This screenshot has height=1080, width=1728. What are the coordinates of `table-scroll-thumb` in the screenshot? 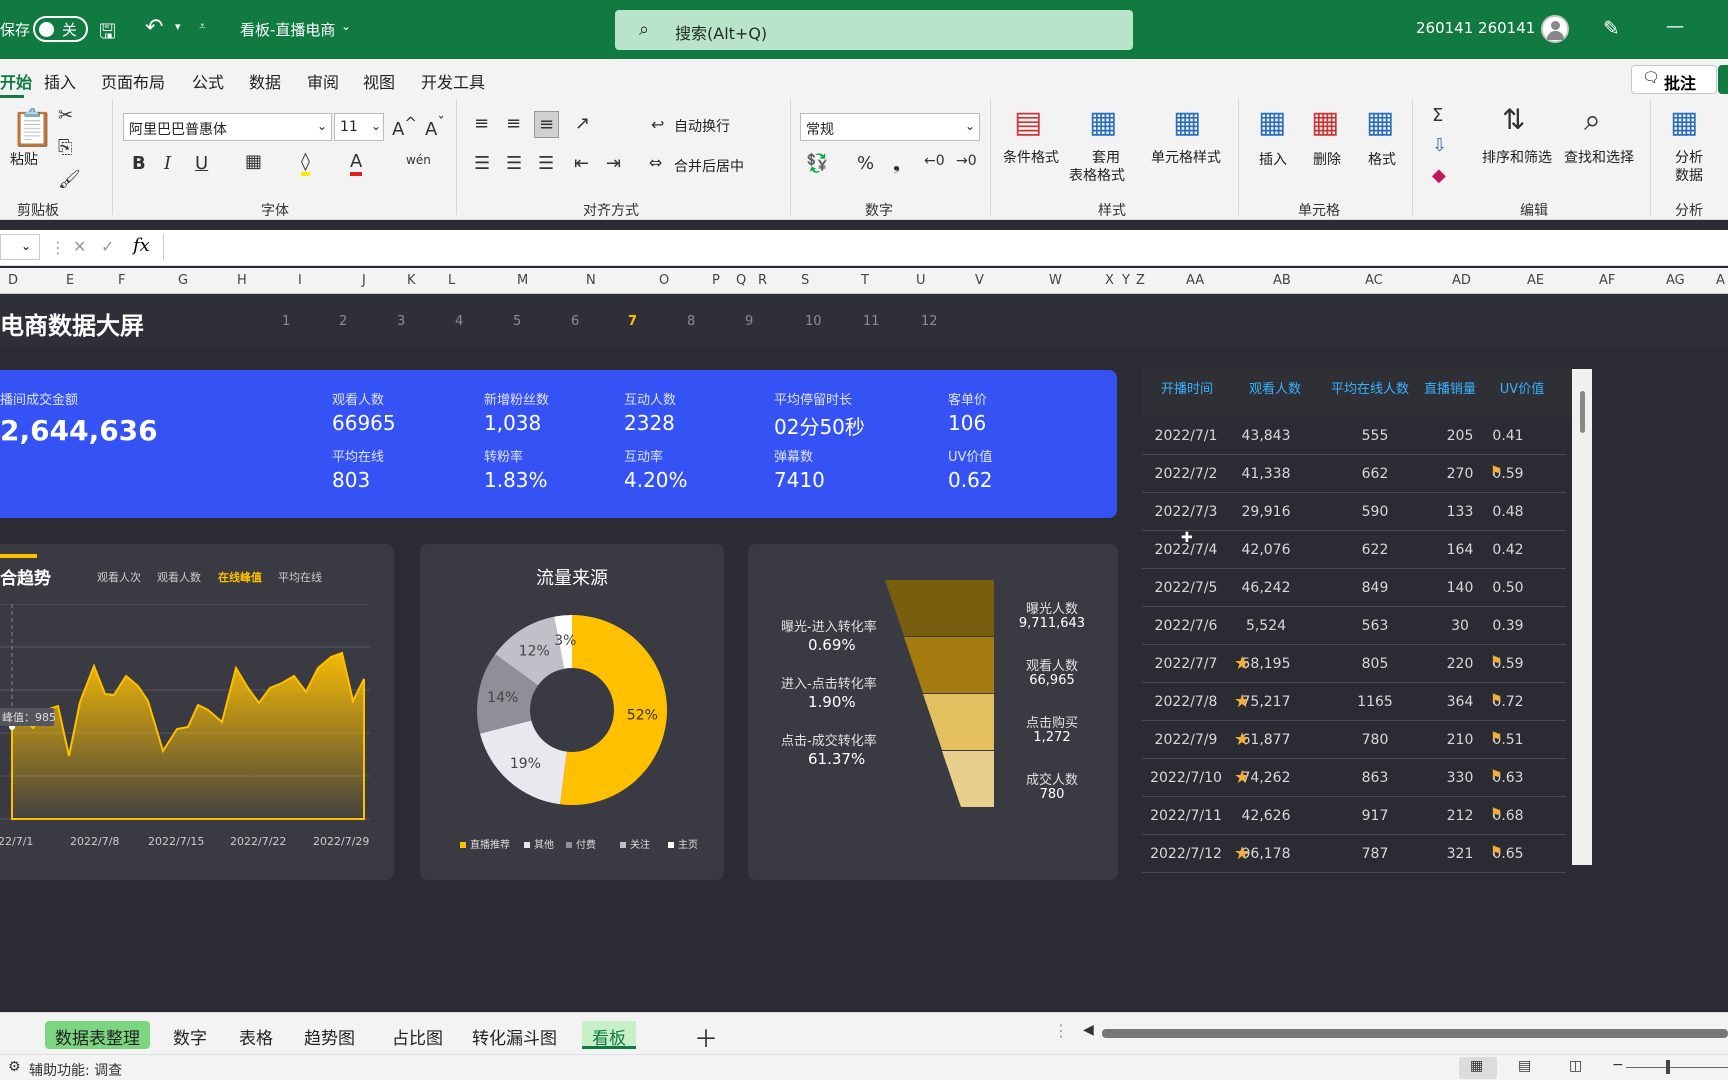 It's located at (1582, 412).